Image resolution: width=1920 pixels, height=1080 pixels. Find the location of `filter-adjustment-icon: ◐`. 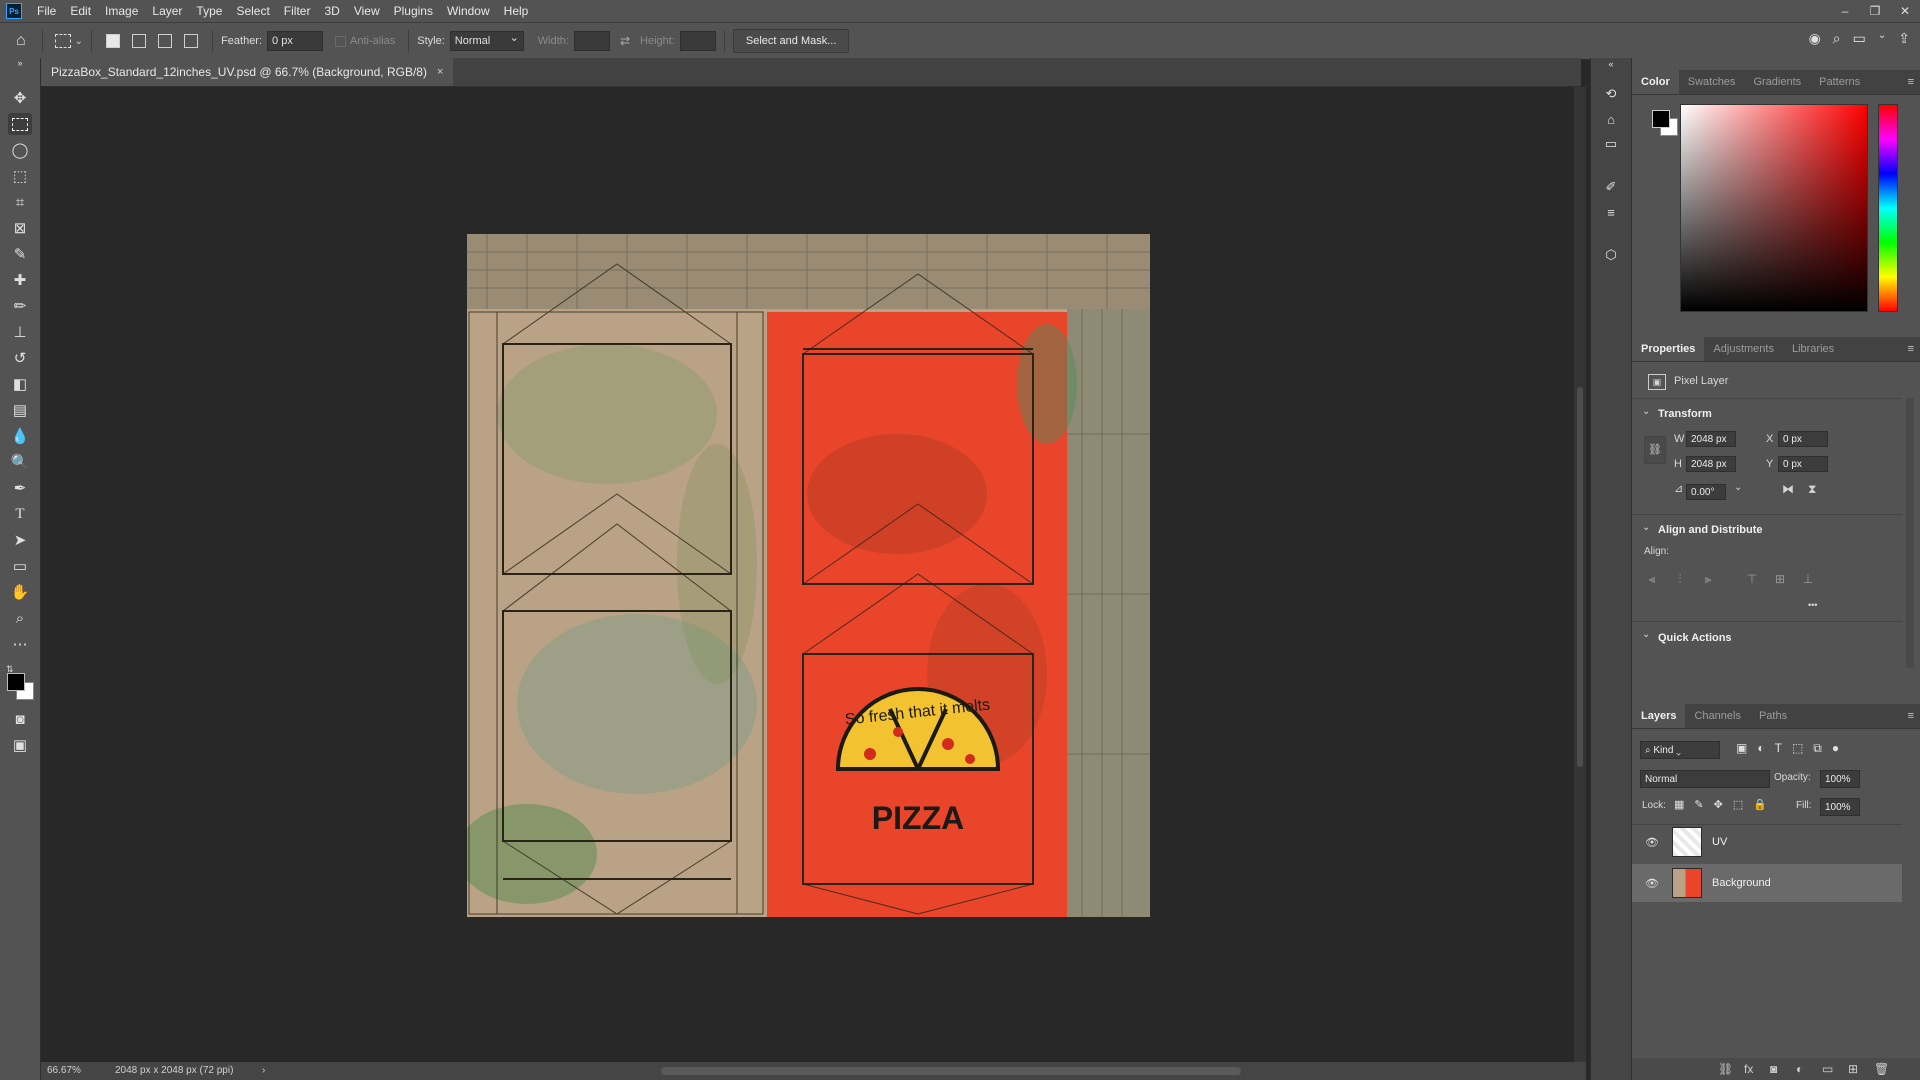

filter-adjustment-icon: ◐ is located at coordinates (1760, 748).